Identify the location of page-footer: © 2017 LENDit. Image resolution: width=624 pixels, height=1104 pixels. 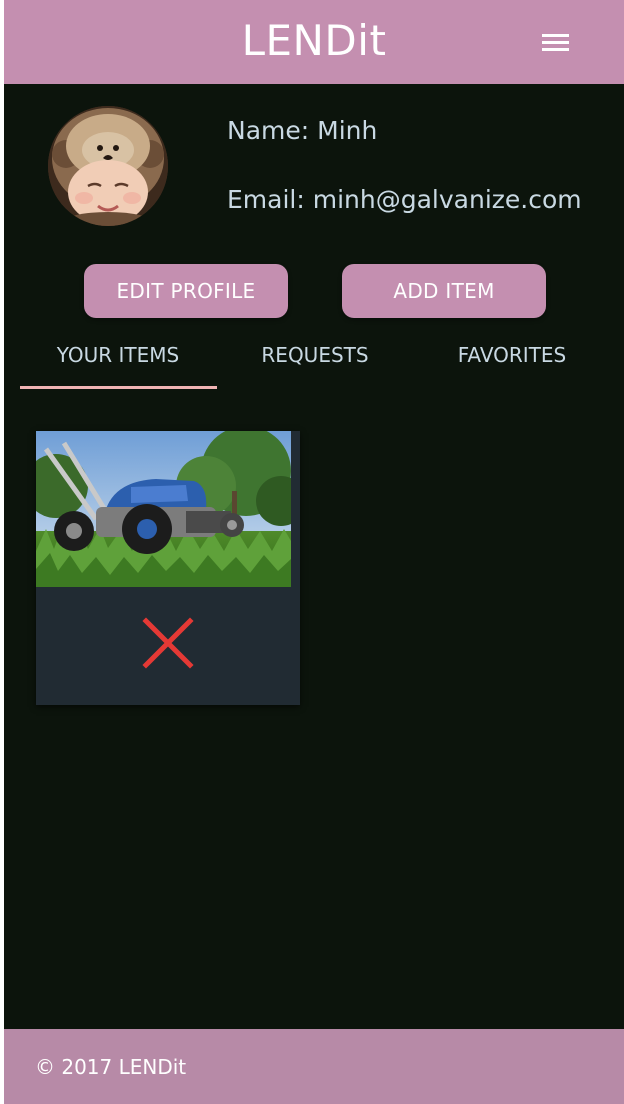
(314, 1066).